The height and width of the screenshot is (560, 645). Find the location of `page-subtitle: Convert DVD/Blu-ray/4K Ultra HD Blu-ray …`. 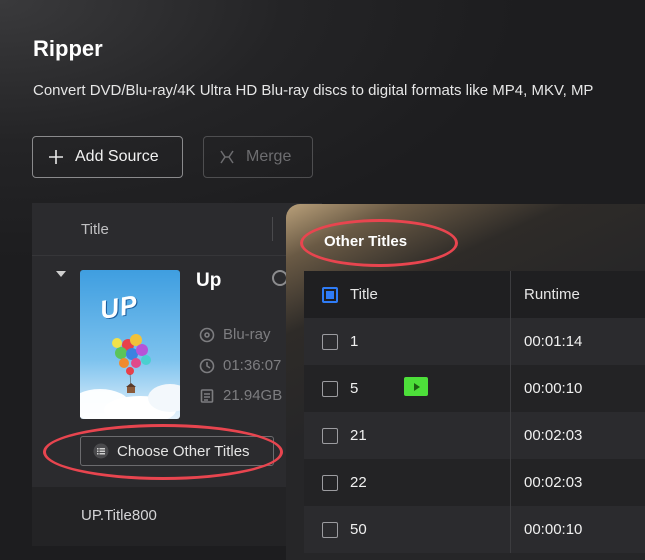

page-subtitle: Convert DVD/Blu-ray/4K Ultra HD Blu-ray … is located at coordinates (313, 90).